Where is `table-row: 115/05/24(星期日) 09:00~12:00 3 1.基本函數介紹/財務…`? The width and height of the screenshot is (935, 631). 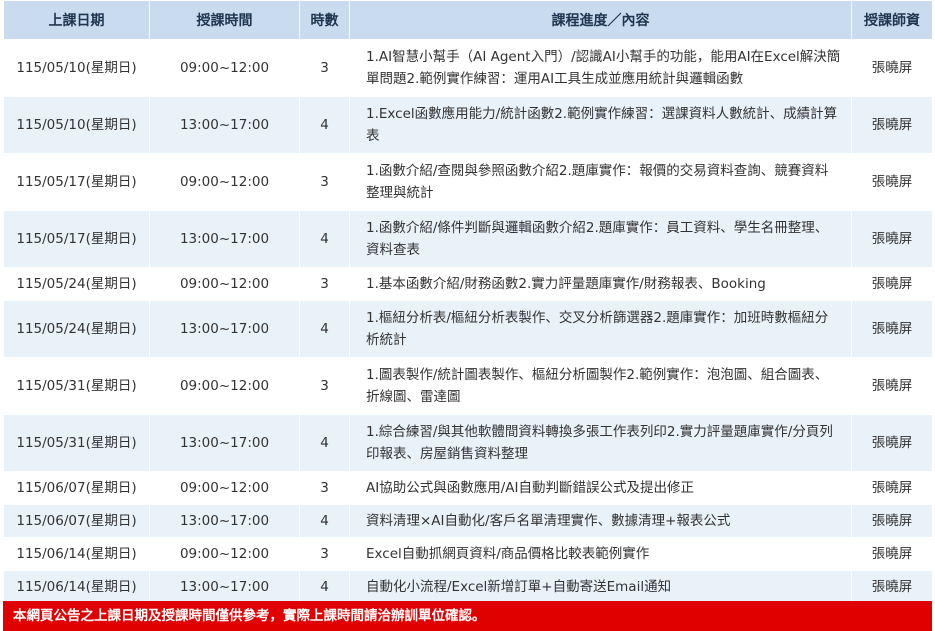
table-row: 115/05/24(星期日) 09:00~12:00 3 1.基本函數介紹/財務… is located at coordinates (468, 284).